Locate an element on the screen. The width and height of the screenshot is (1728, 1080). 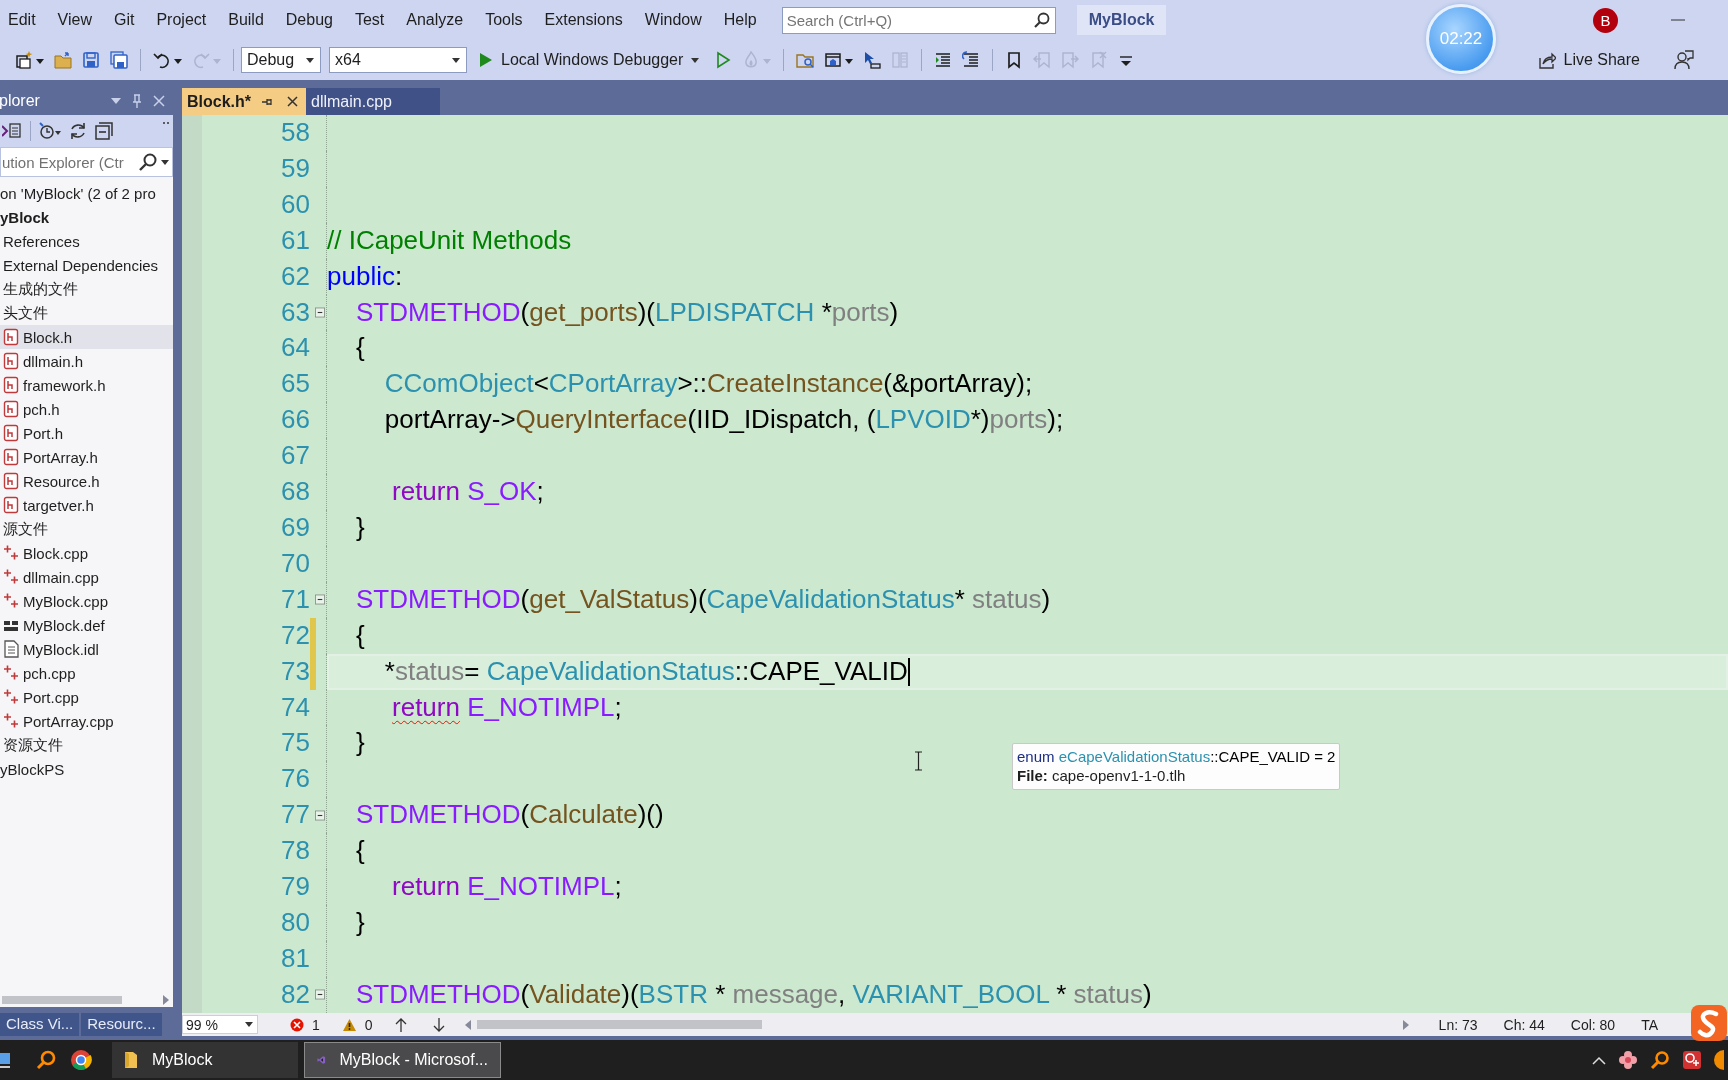
tree-item: PortArray.cpp is located at coordinates (86, 721).